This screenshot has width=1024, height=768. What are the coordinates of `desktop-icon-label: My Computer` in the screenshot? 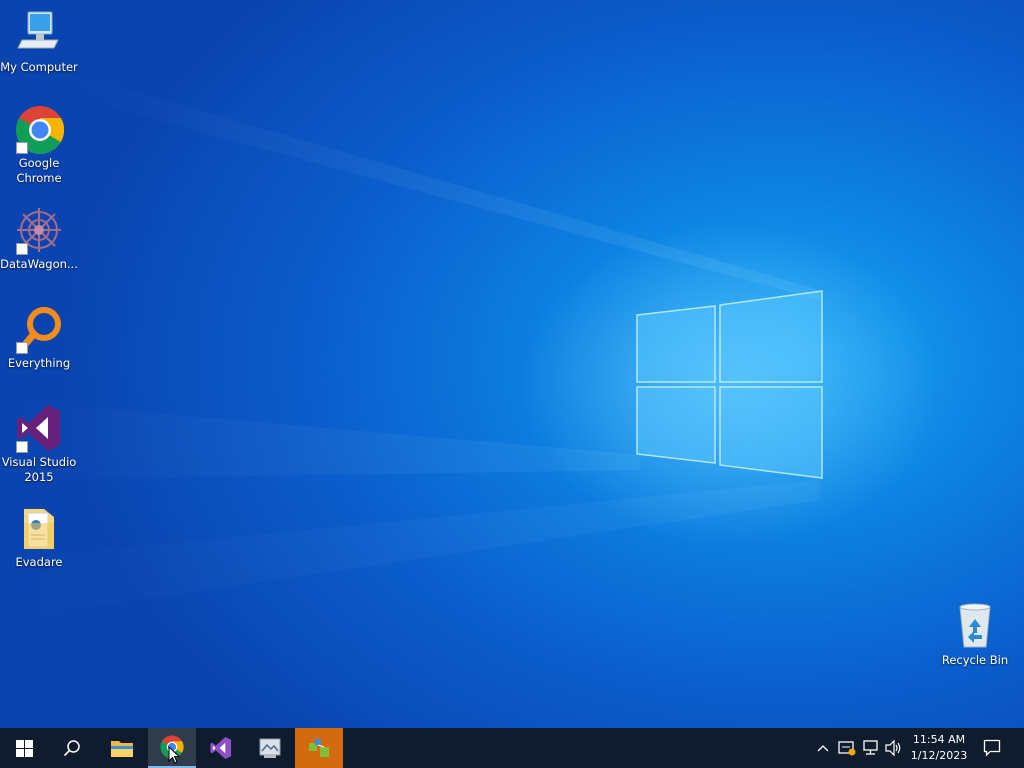 It's located at (39, 67).